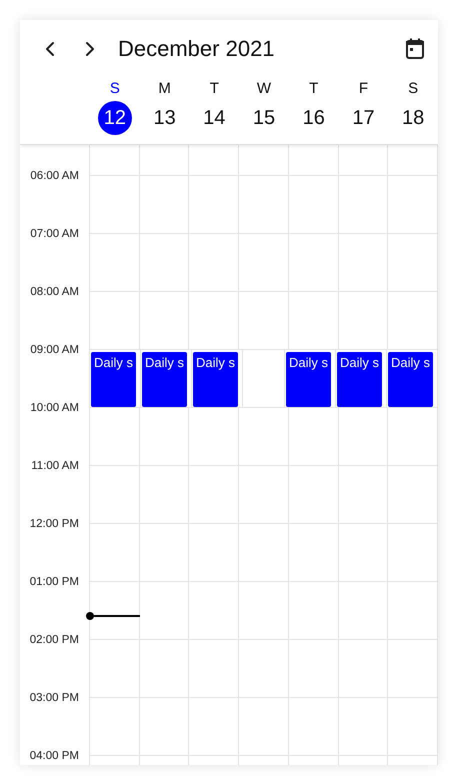 The height and width of the screenshot is (784, 458). Describe the element at coordinates (54, 640) in the screenshot. I see `time-label: 02:00 PM` at that location.